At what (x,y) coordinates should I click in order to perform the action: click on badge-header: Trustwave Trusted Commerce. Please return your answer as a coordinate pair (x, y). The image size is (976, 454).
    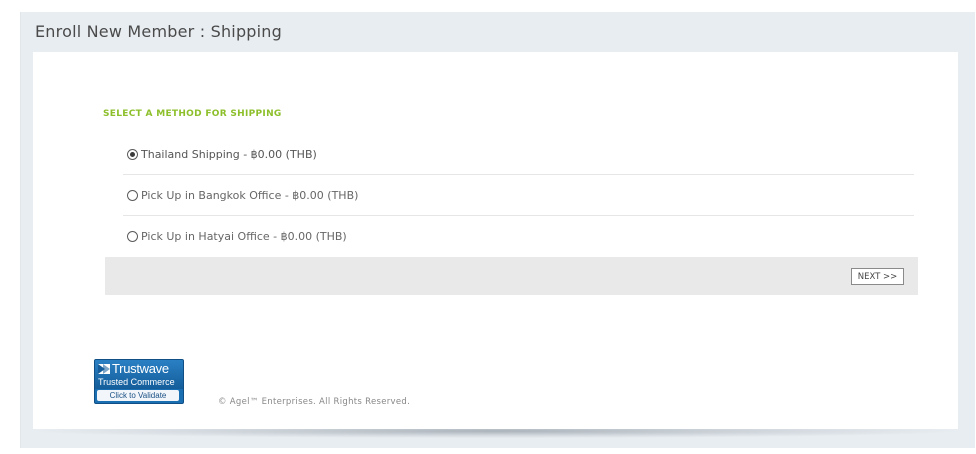
    Looking at the image, I should click on (139, 374).